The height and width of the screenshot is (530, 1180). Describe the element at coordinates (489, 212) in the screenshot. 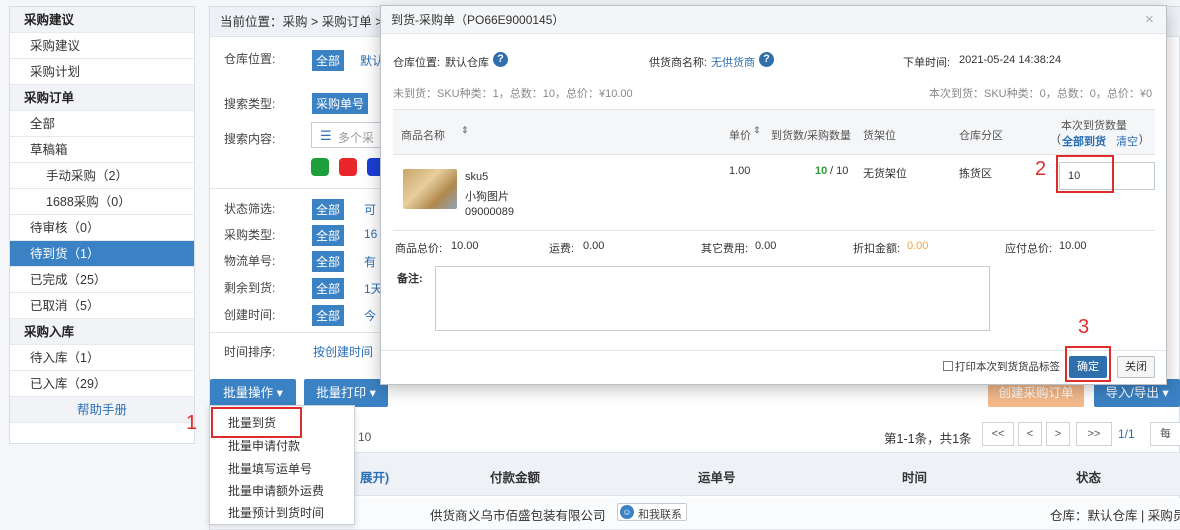

I see `product-code: 09000089` at that location.